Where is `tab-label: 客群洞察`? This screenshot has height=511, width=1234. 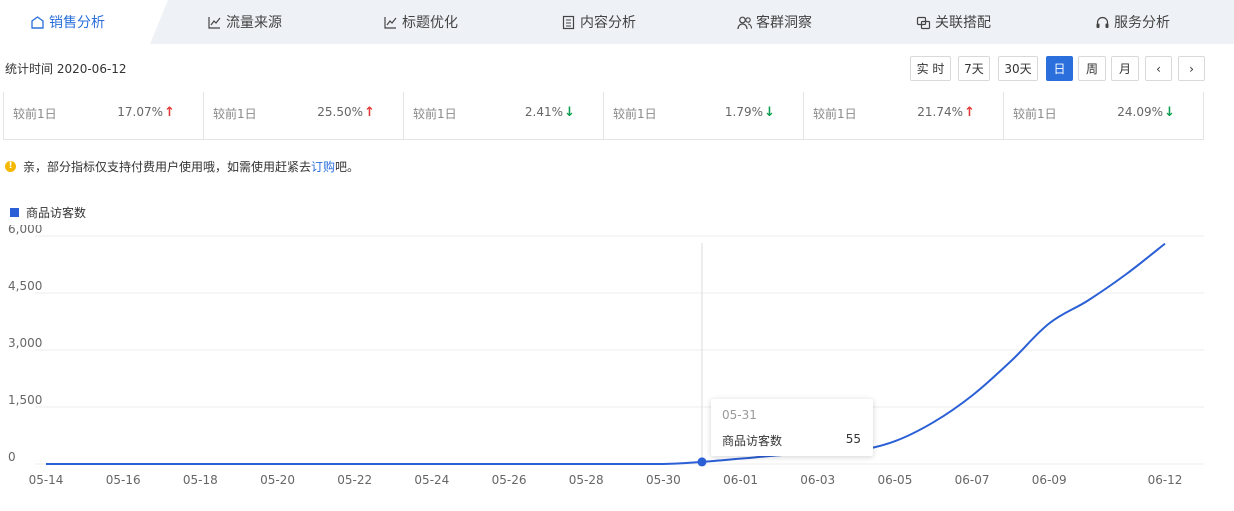
tab-label: 客群洞察 is located at coordinates (784, 23).